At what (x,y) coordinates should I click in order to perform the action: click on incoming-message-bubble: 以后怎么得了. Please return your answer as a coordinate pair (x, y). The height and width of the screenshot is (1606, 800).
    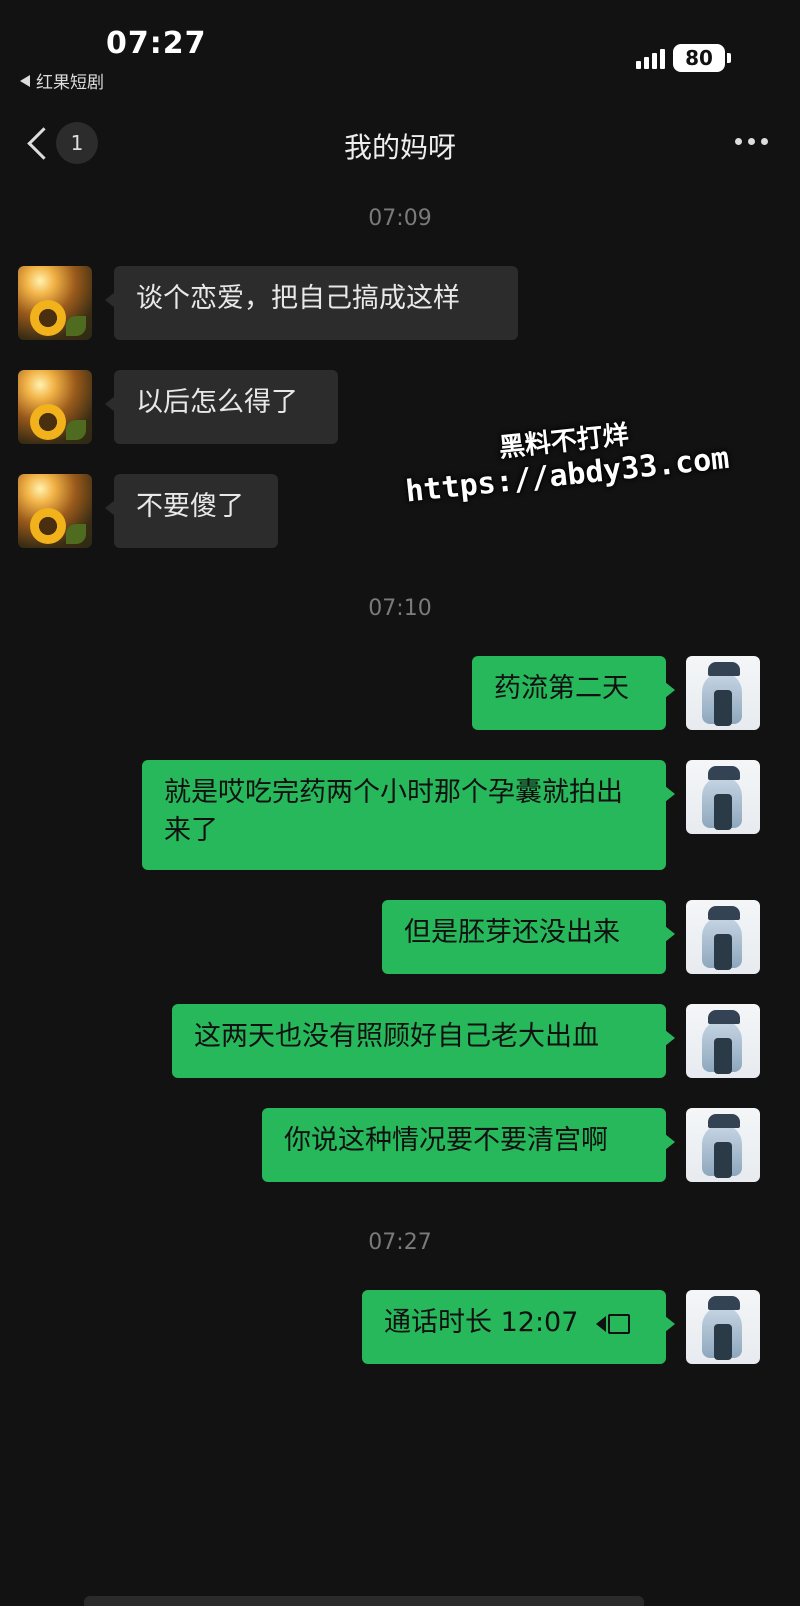
    Looking at the image, I should click on (221, 407).